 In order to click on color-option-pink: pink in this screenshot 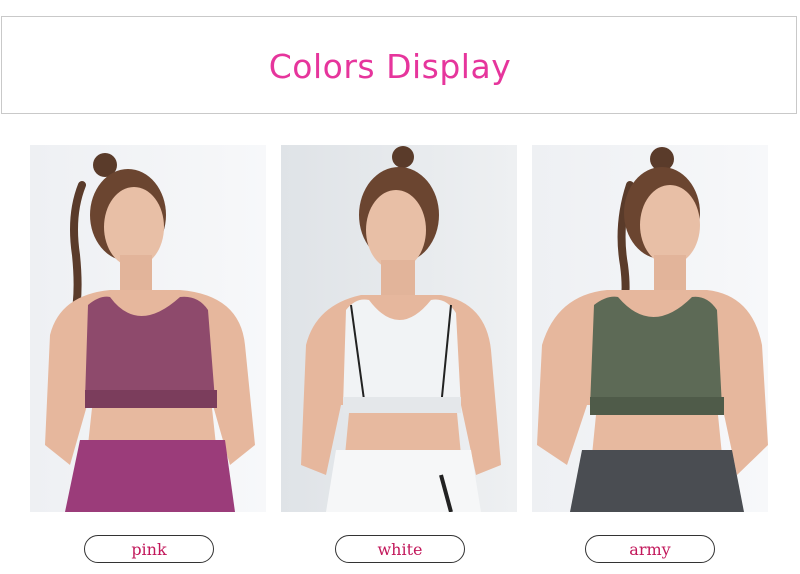, I will do `click(149, 549)`.